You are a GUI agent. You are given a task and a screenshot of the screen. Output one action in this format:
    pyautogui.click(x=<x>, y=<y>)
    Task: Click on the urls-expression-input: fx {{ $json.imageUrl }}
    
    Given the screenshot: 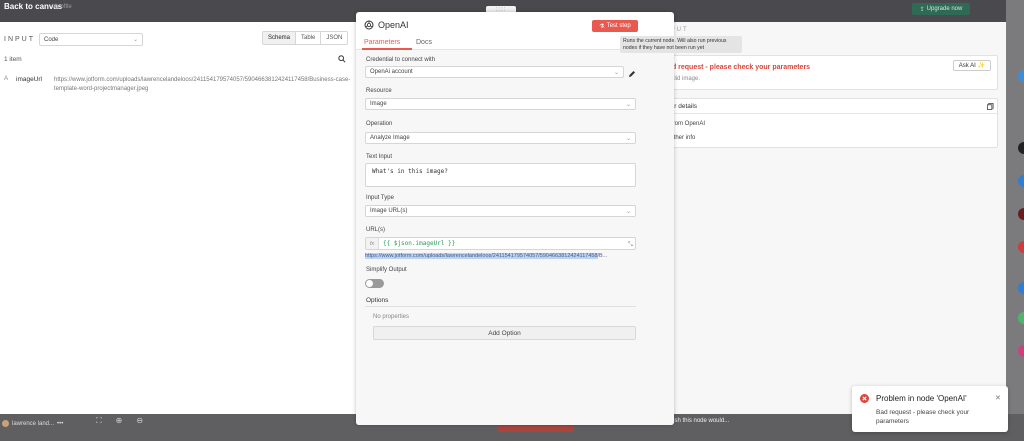 What is the action you would take?
    pyautogui.click(x=500, y=243)
    